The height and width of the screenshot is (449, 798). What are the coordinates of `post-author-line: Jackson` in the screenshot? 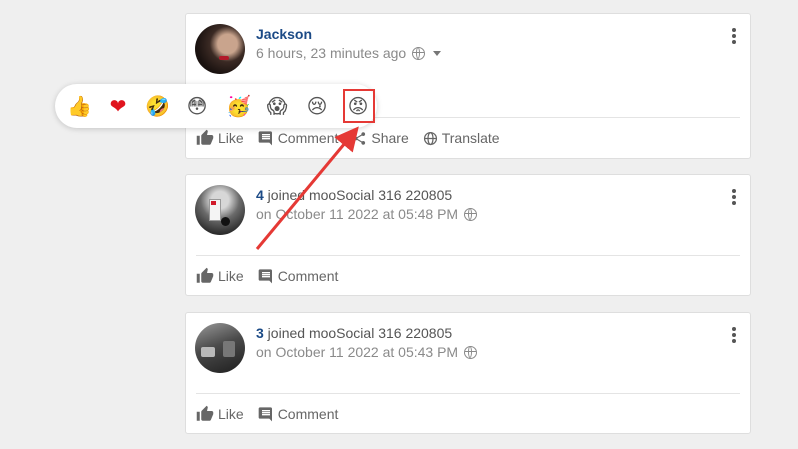 It's located at (284, 34).